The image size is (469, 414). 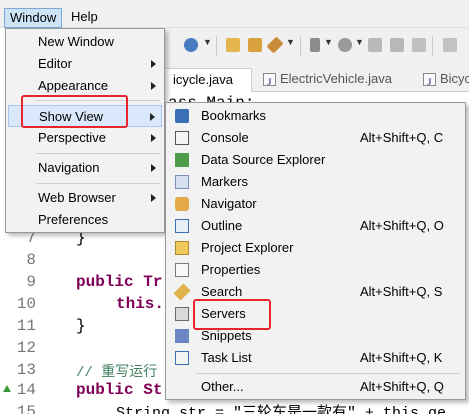 What do you see at coordinates (182, 358) in the screenshot?
I see `task-list-icon` at bounding box center [182, 358].